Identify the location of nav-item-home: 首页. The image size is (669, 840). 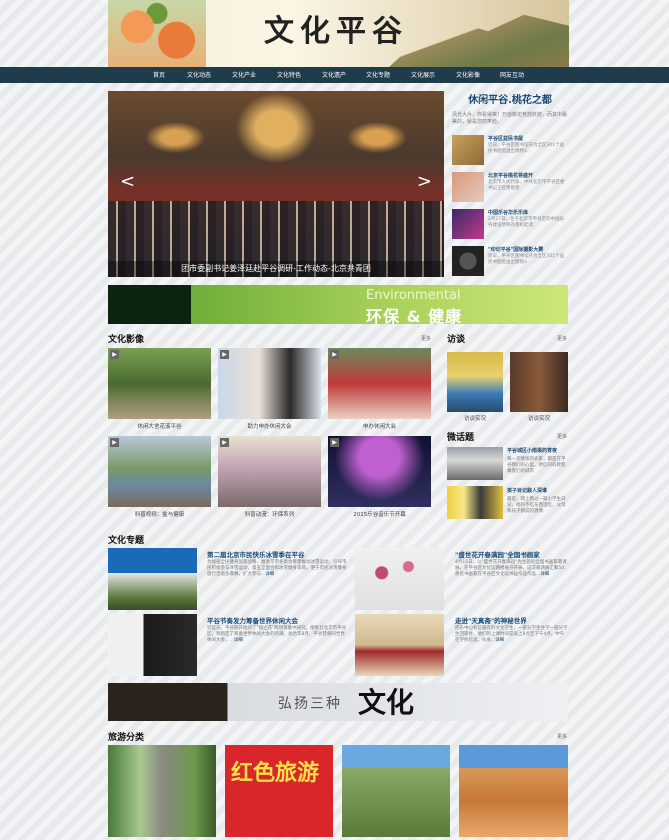
(159, 74).